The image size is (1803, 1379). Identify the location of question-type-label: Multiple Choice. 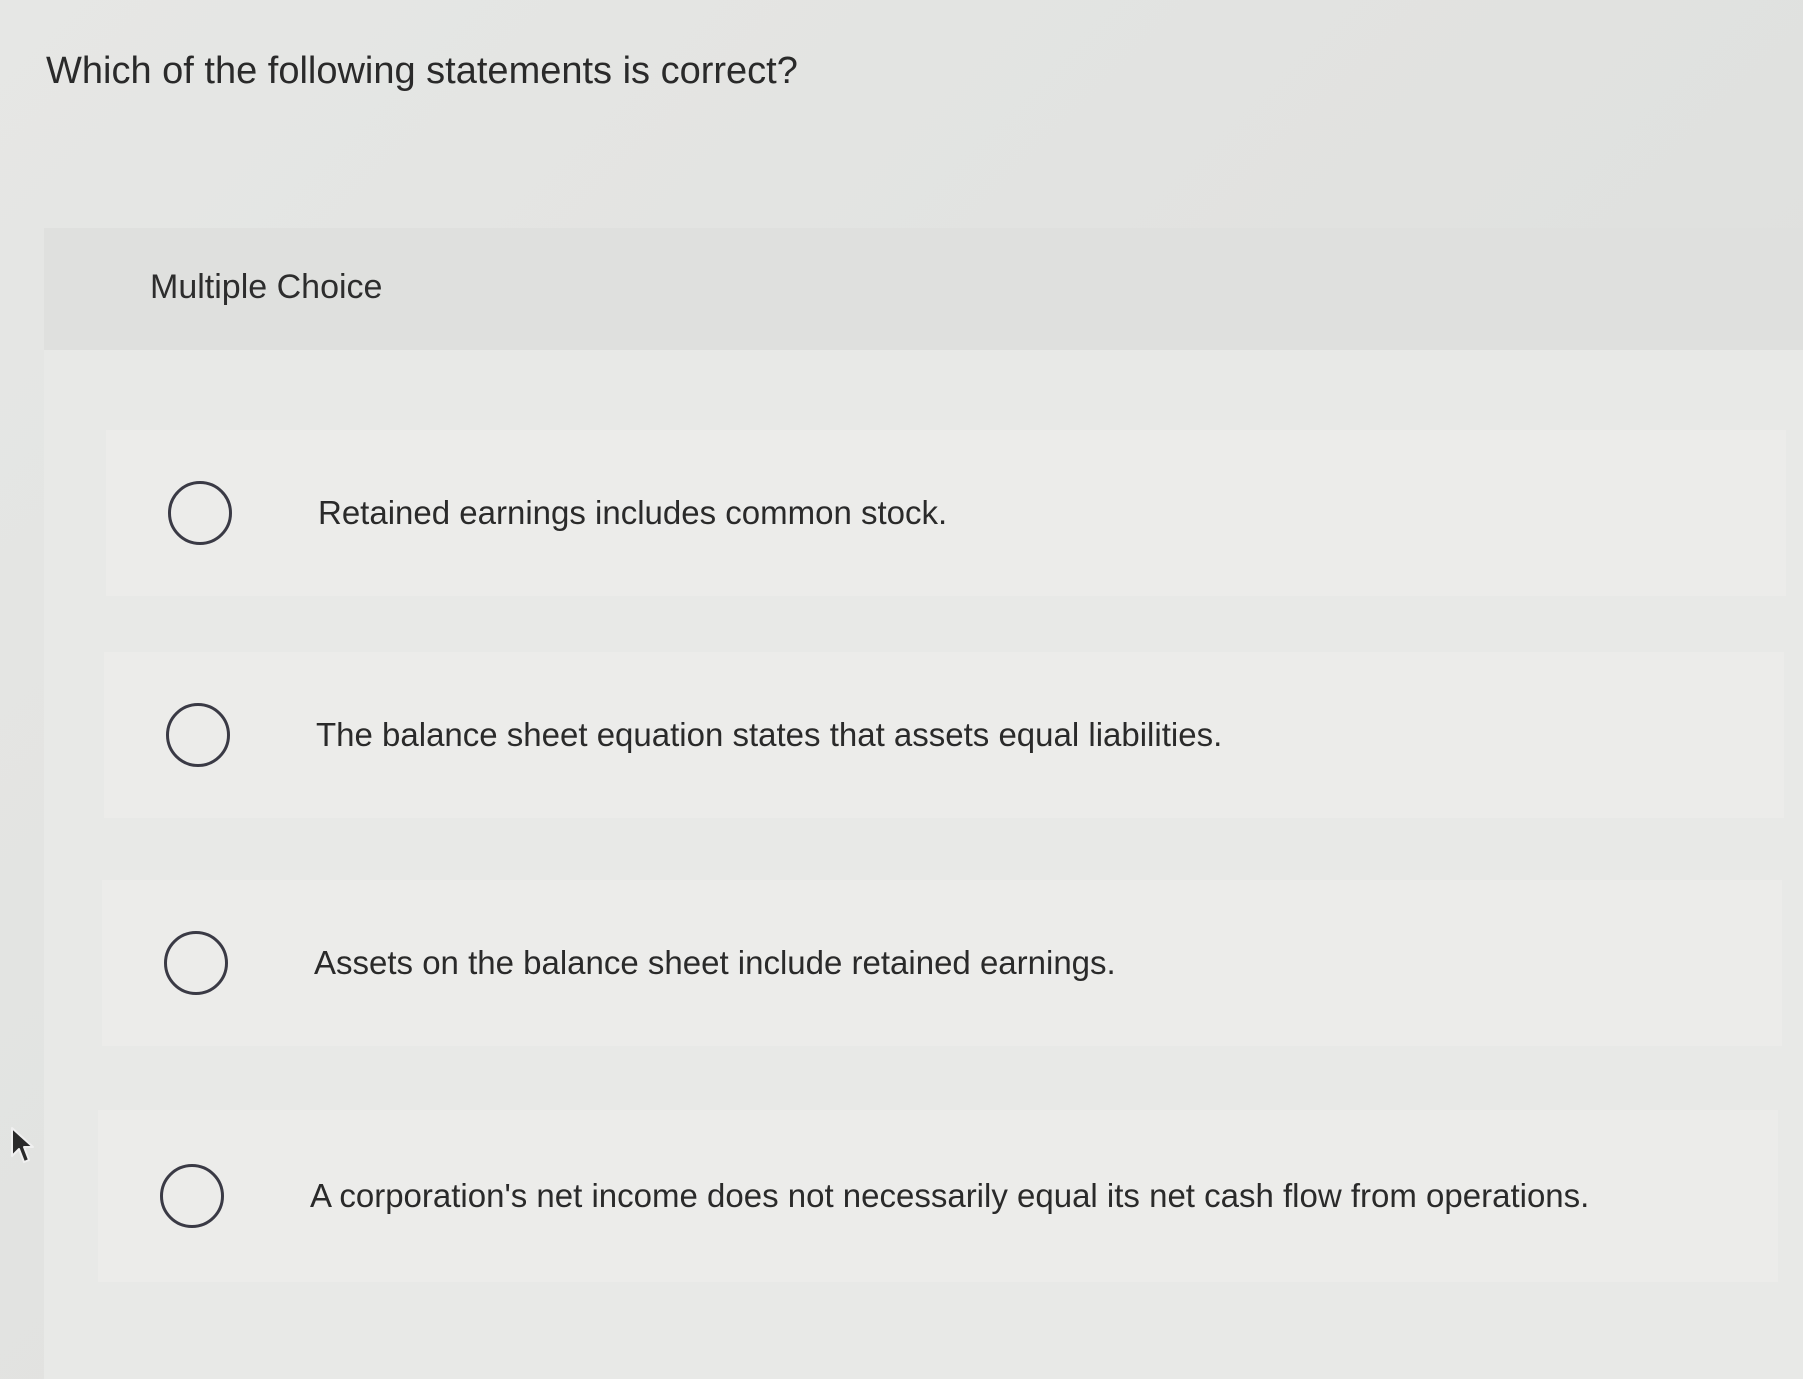
(266, 287).